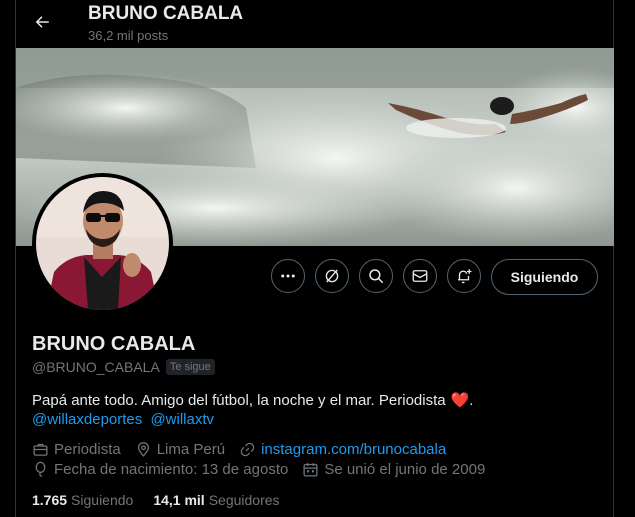  I want to click on profile-name: BRUNO CABALA, so click(114, 344).